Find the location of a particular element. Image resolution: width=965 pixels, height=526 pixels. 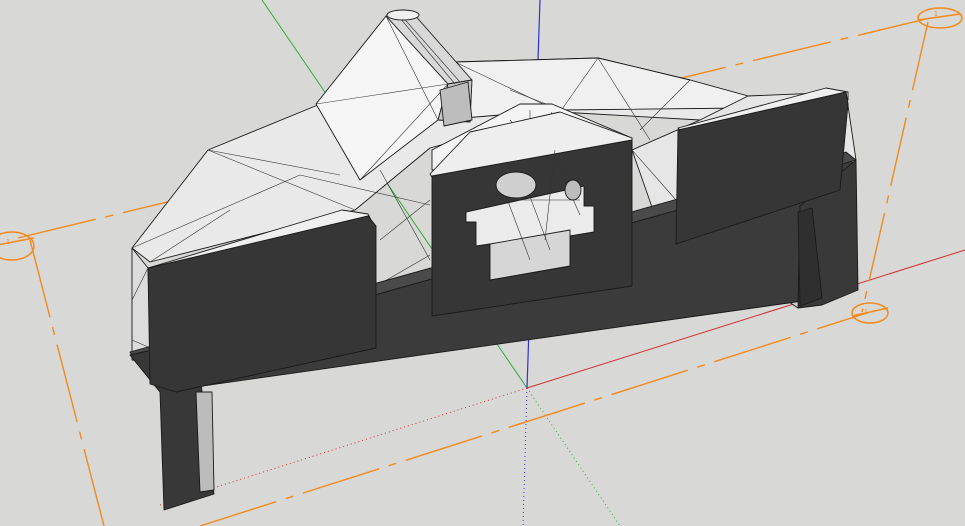

guide-line-left is located at coordinates (67, 382).